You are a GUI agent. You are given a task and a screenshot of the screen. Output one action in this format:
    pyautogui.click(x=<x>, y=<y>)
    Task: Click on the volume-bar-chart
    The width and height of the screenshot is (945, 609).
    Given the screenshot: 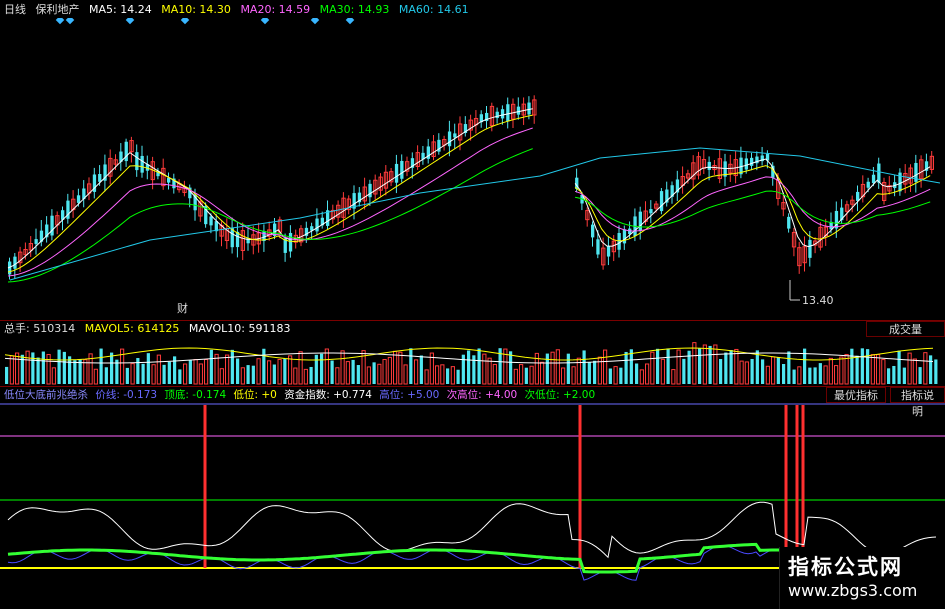 What is the action you would take?
    pyautogui.click(x=472, y=362)
    